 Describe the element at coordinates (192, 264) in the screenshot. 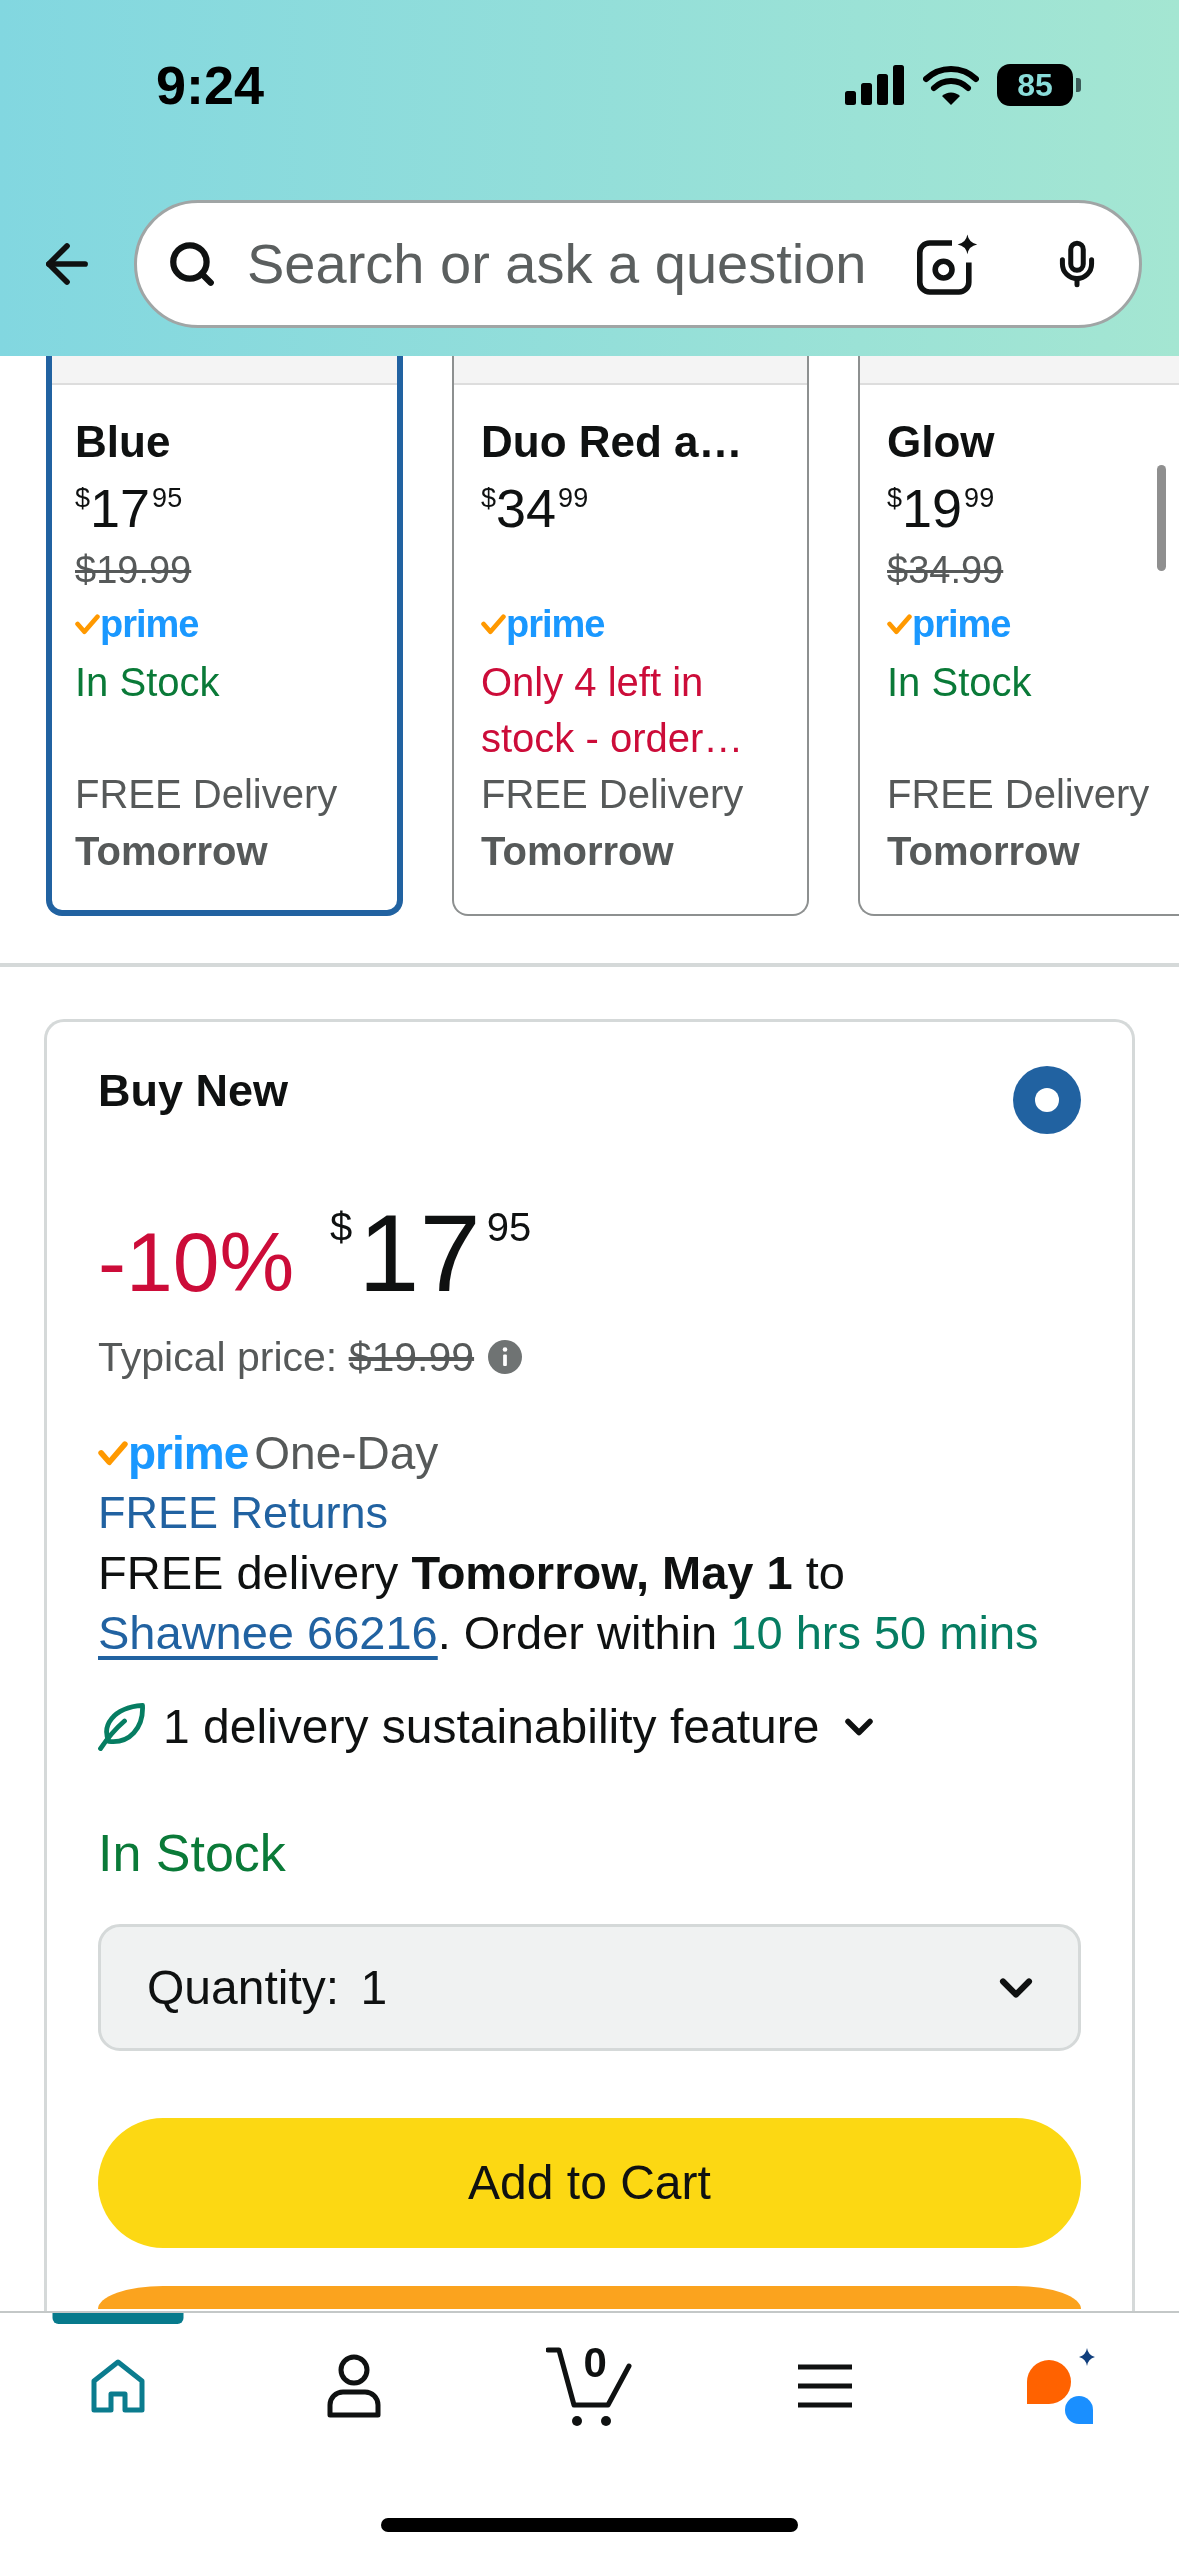

I see `search-icon` at that location.